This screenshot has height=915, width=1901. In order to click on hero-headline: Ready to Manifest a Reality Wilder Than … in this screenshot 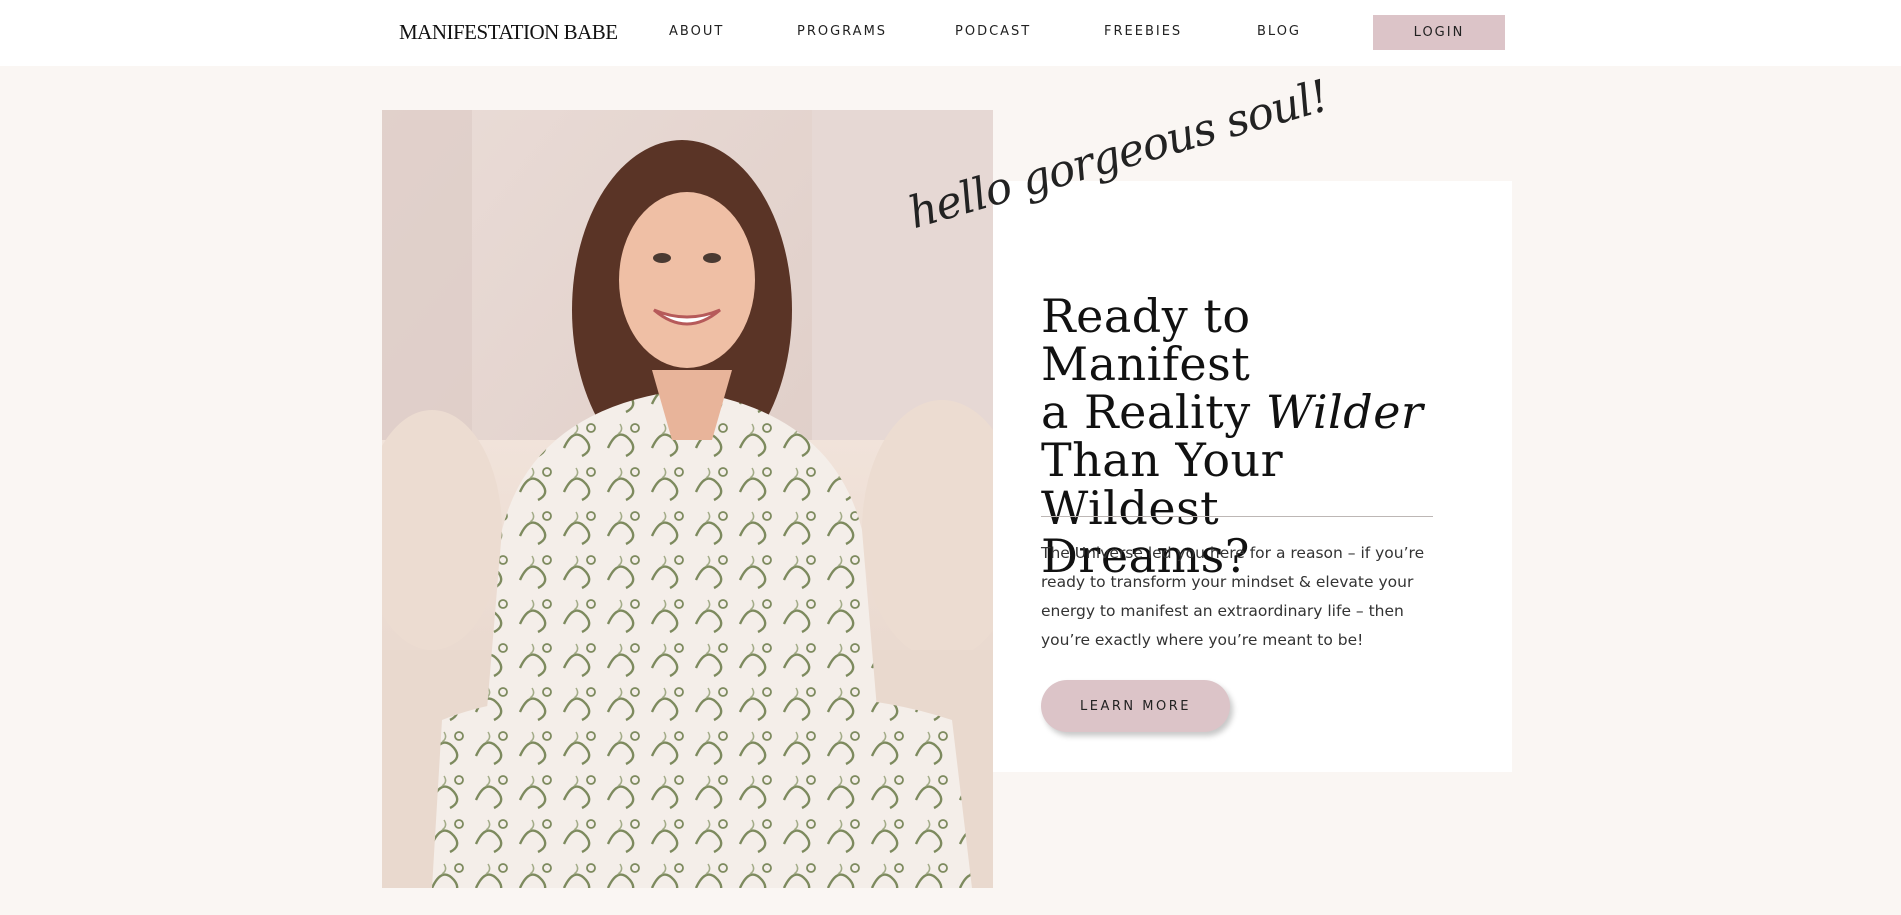, I will do `click(1251, 436)`.